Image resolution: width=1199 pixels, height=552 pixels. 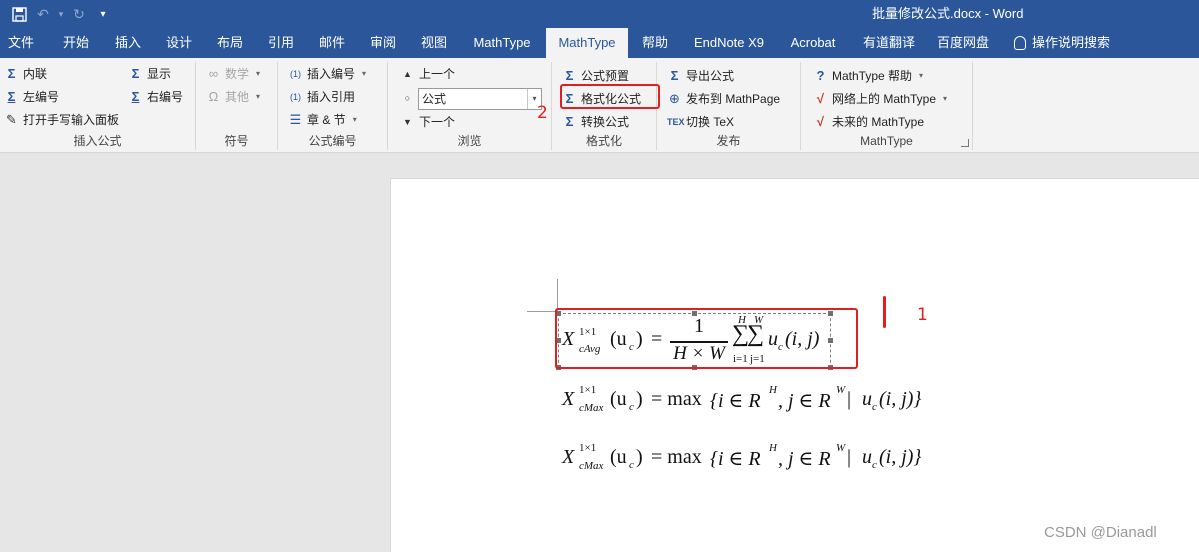 What do you see at coordinates (19, 14) in the screenshot?
I see `save-icon` at bounding box center [19, 14].